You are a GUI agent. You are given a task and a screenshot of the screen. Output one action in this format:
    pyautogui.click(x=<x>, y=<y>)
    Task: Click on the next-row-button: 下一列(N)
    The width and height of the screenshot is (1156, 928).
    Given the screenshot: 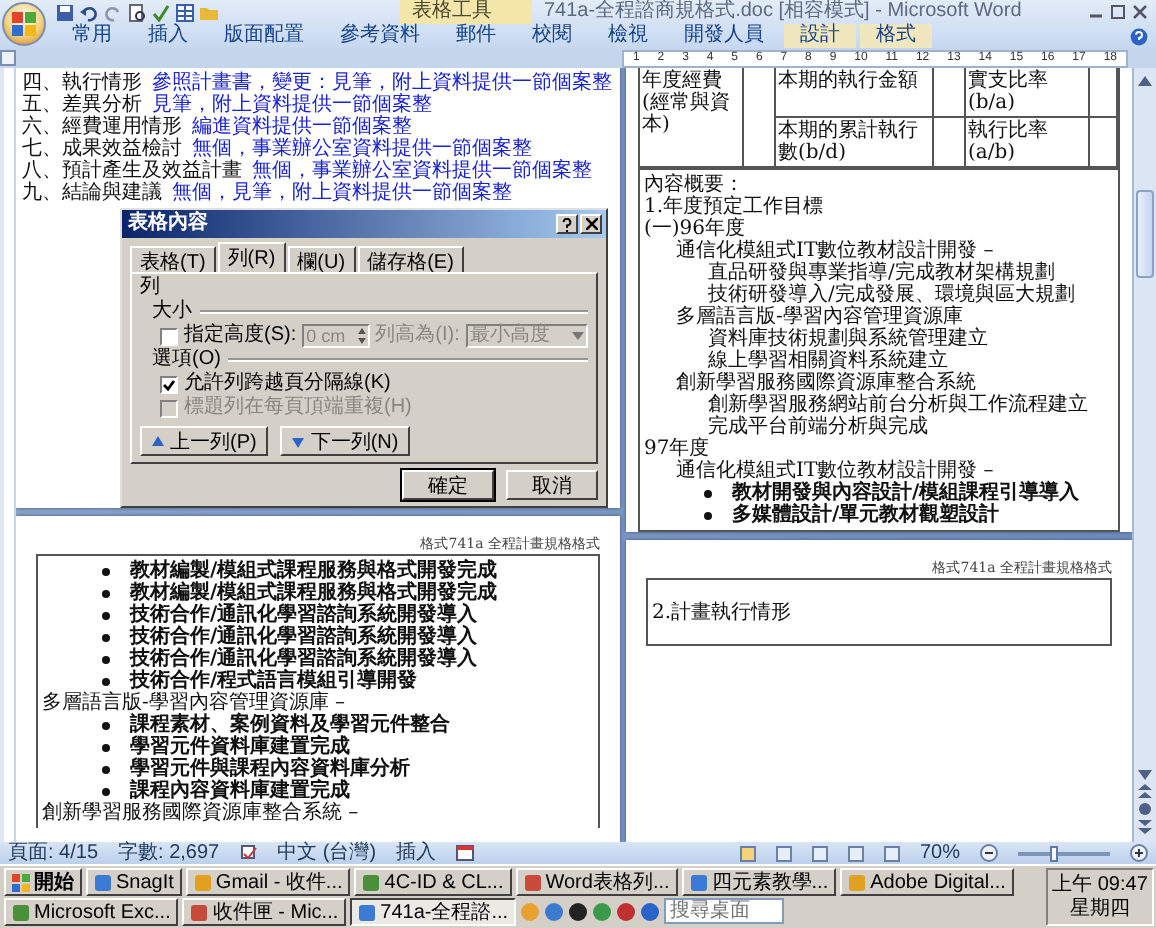 What is the action you would take?
    pyautogui.click(x=345, y=441)
    